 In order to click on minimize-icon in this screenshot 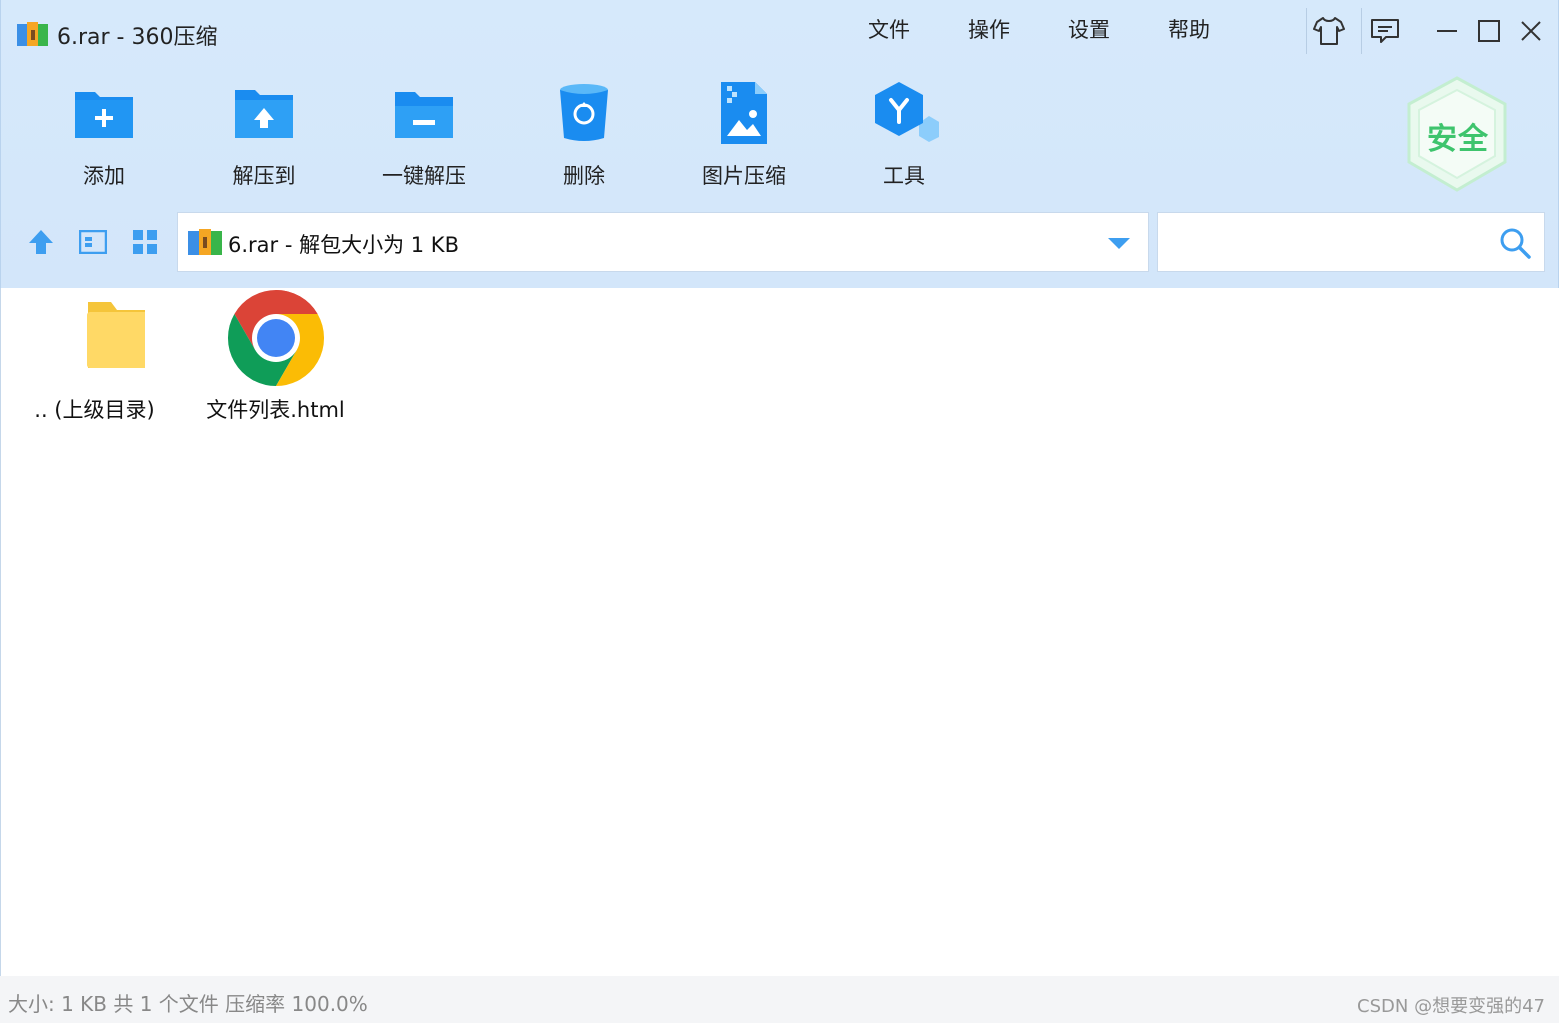, I will do `click(1447, 31)`.